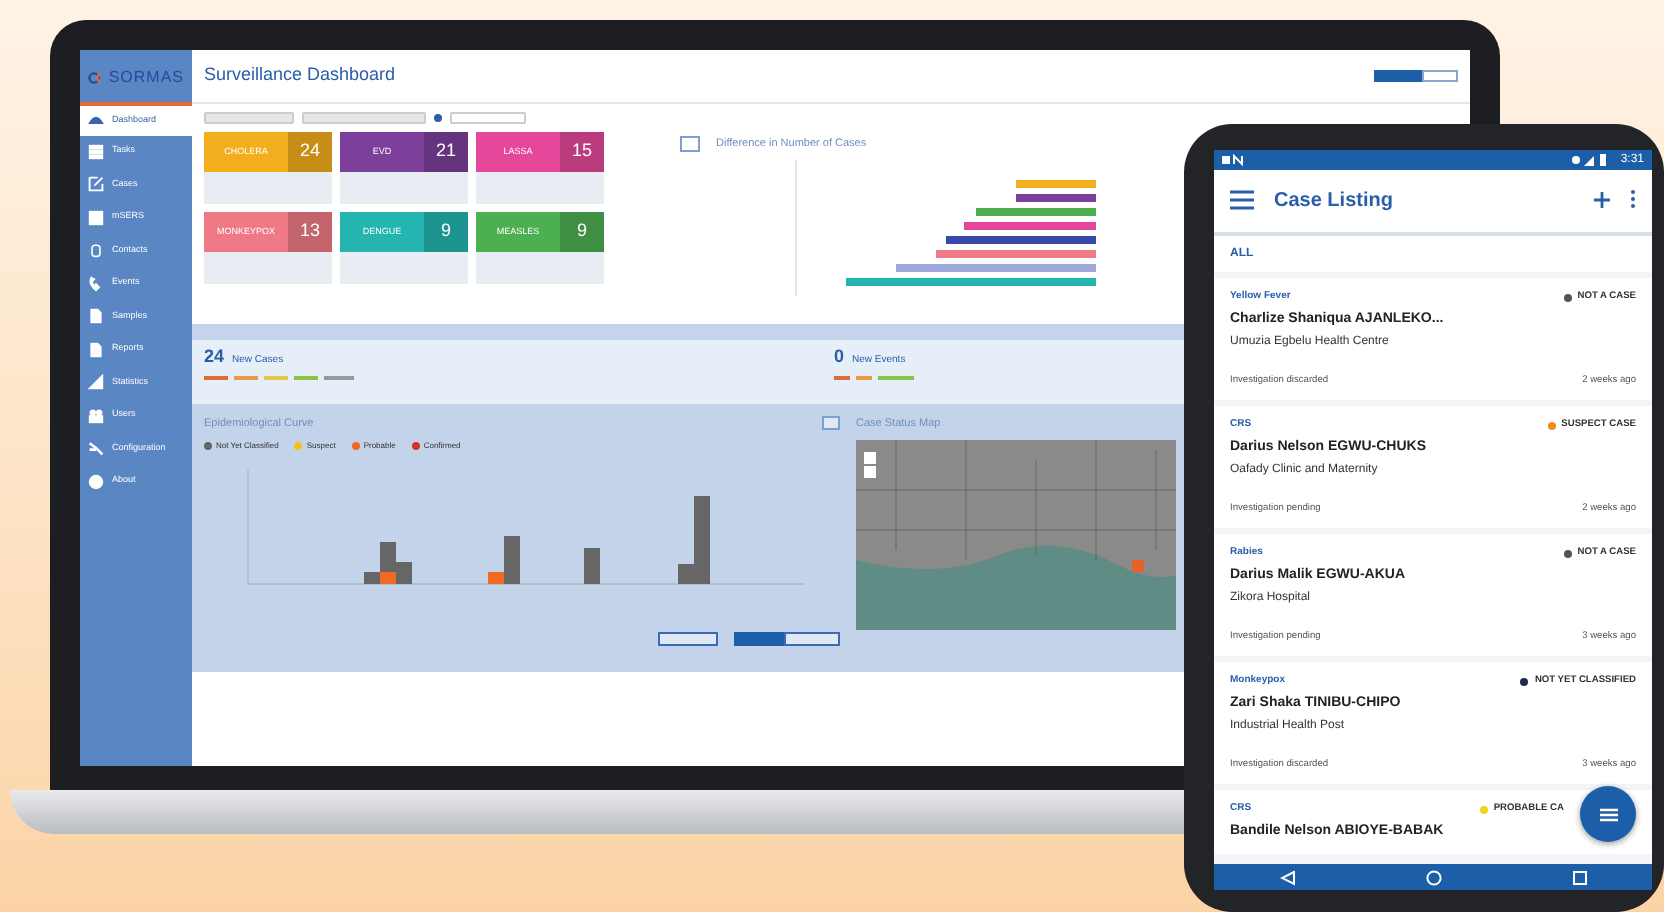 Image resolution: width=1664 pixels, height=912 pixels. I want to click on event-count: 0, so click(839, 357).